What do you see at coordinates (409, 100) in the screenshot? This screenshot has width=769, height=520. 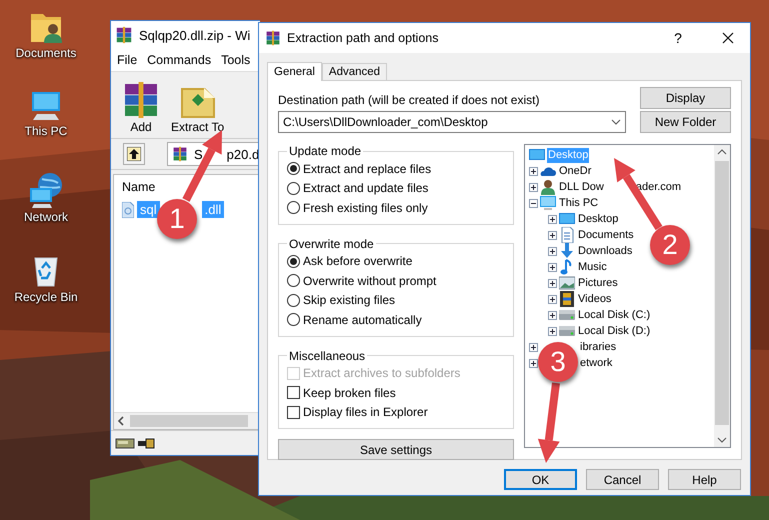 I see `field-label: Destination path (will be created if does not exist)` at bounding box center [409, 100].